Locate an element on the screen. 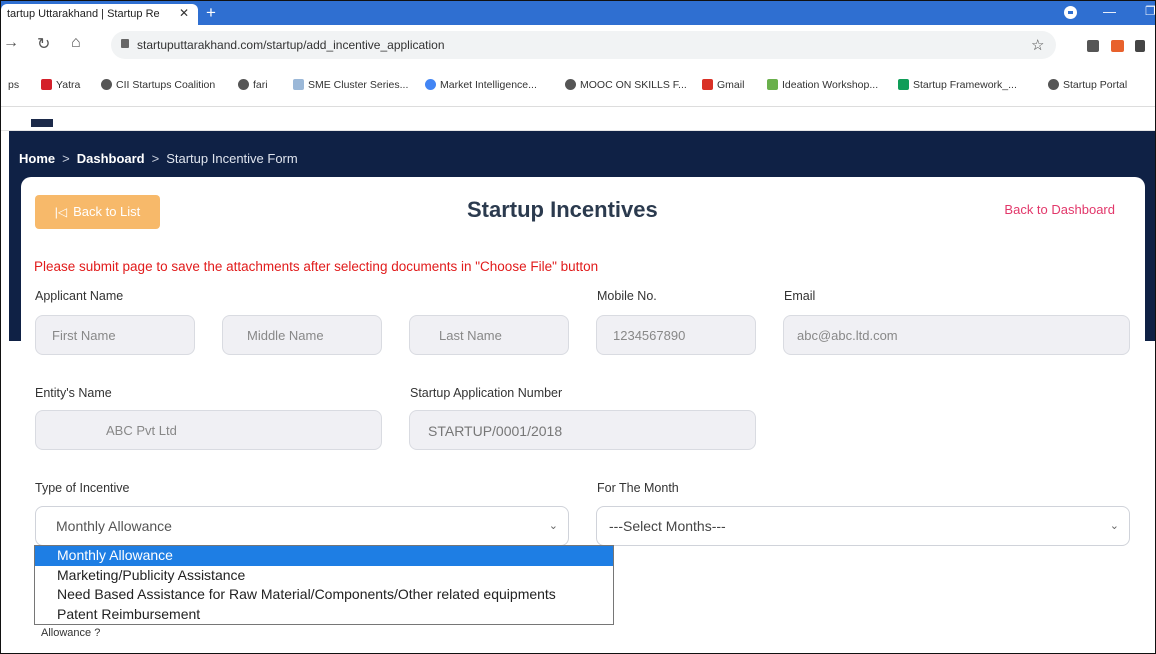 The image size is (1156, 654). month-selected-value: ---Select Months--- is located at coordinates (667, 526).